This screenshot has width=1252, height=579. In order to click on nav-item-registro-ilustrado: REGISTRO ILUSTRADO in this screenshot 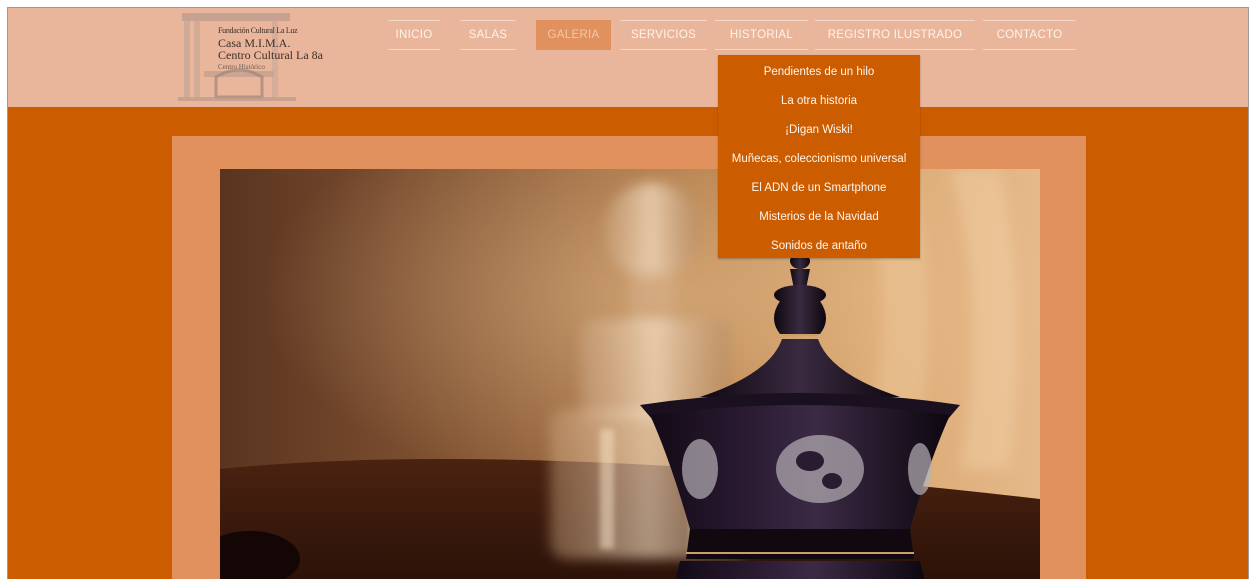, I will do `click(895, 35)`.